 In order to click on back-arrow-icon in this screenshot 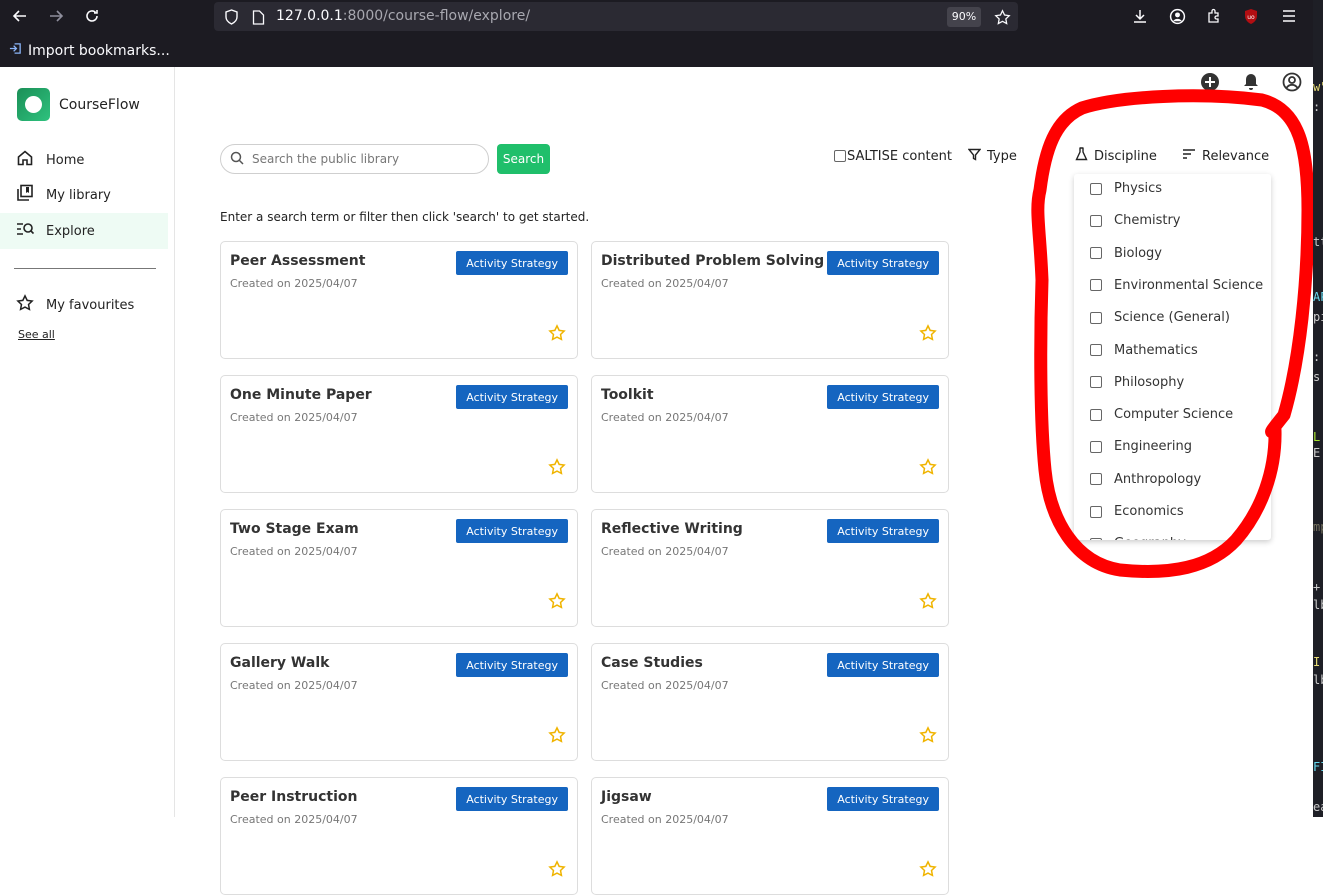, I will do `click(20, 16)`.